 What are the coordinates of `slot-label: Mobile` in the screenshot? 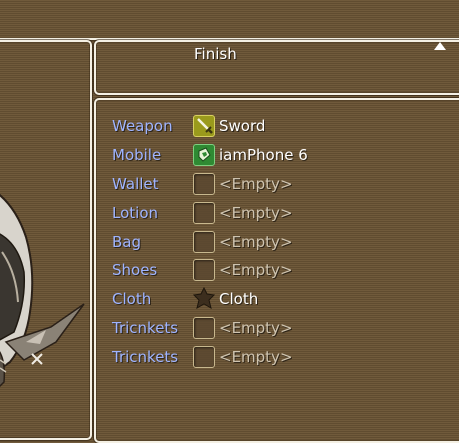 It's located at (137, 155).